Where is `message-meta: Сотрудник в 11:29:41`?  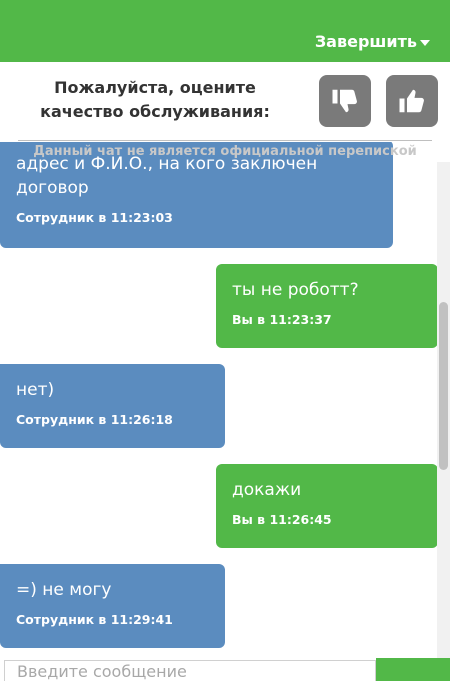
message-meta: Сотрудник в 11:29:41 is located at coordinates (94, 619).